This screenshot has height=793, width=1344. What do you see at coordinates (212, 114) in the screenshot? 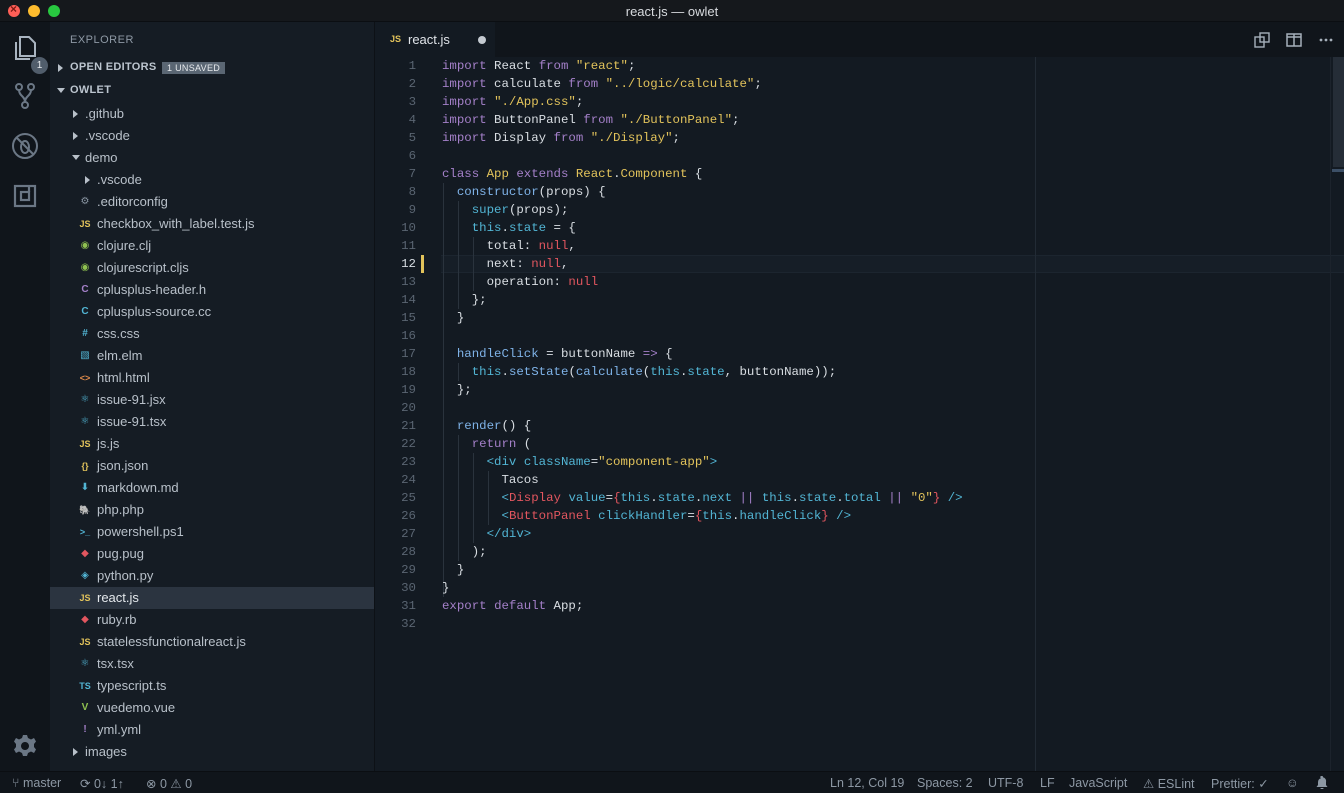
I see `folder-item: .github` at bounding box center [212, 114].